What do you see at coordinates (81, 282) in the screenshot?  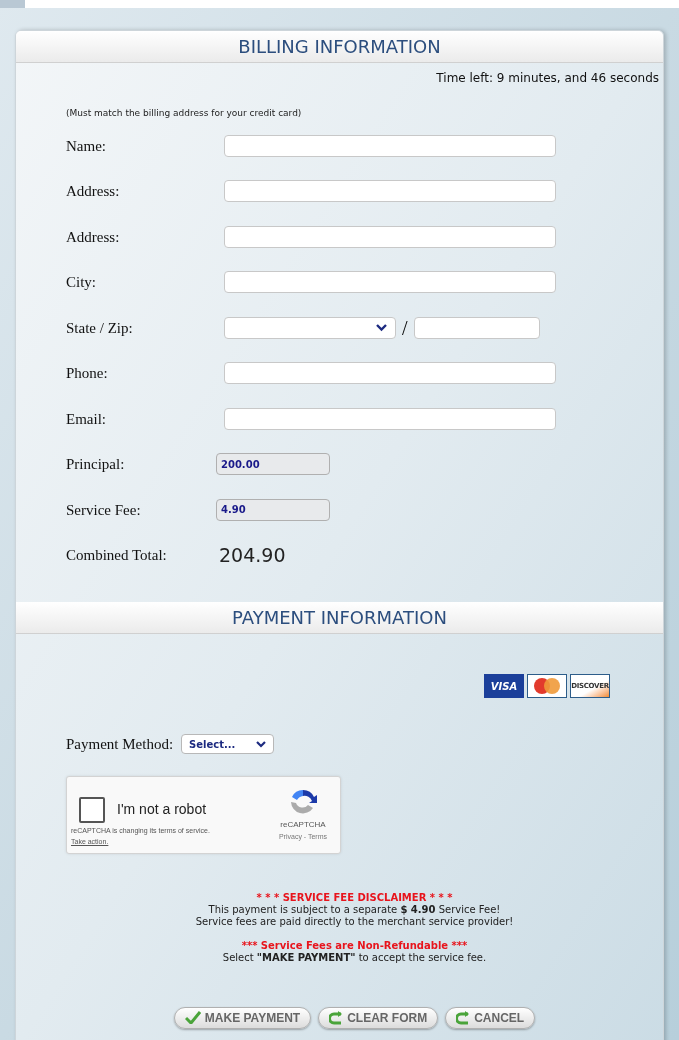 I see `field-label: City:` at bounding box center [81, 282].